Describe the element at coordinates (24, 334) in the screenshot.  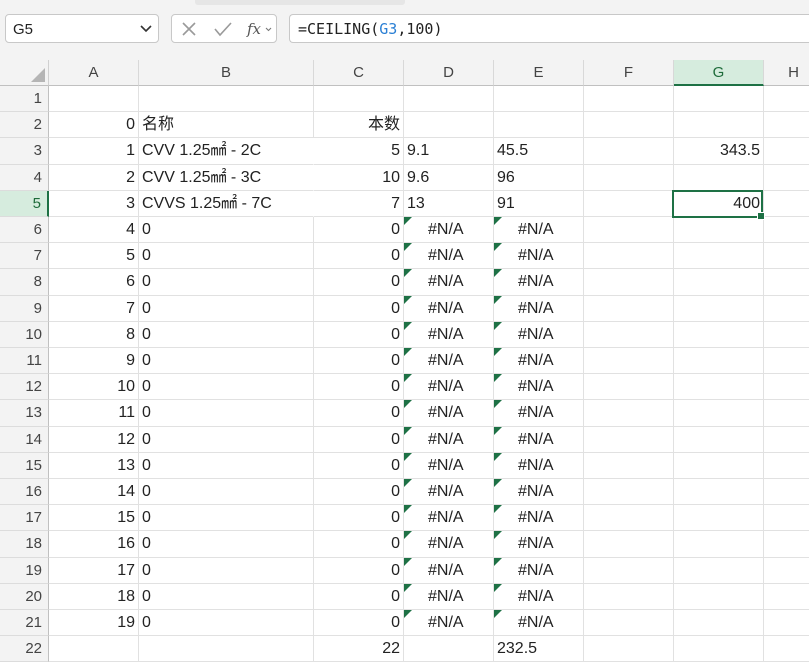
I see `row-header-10: 10` at that location.